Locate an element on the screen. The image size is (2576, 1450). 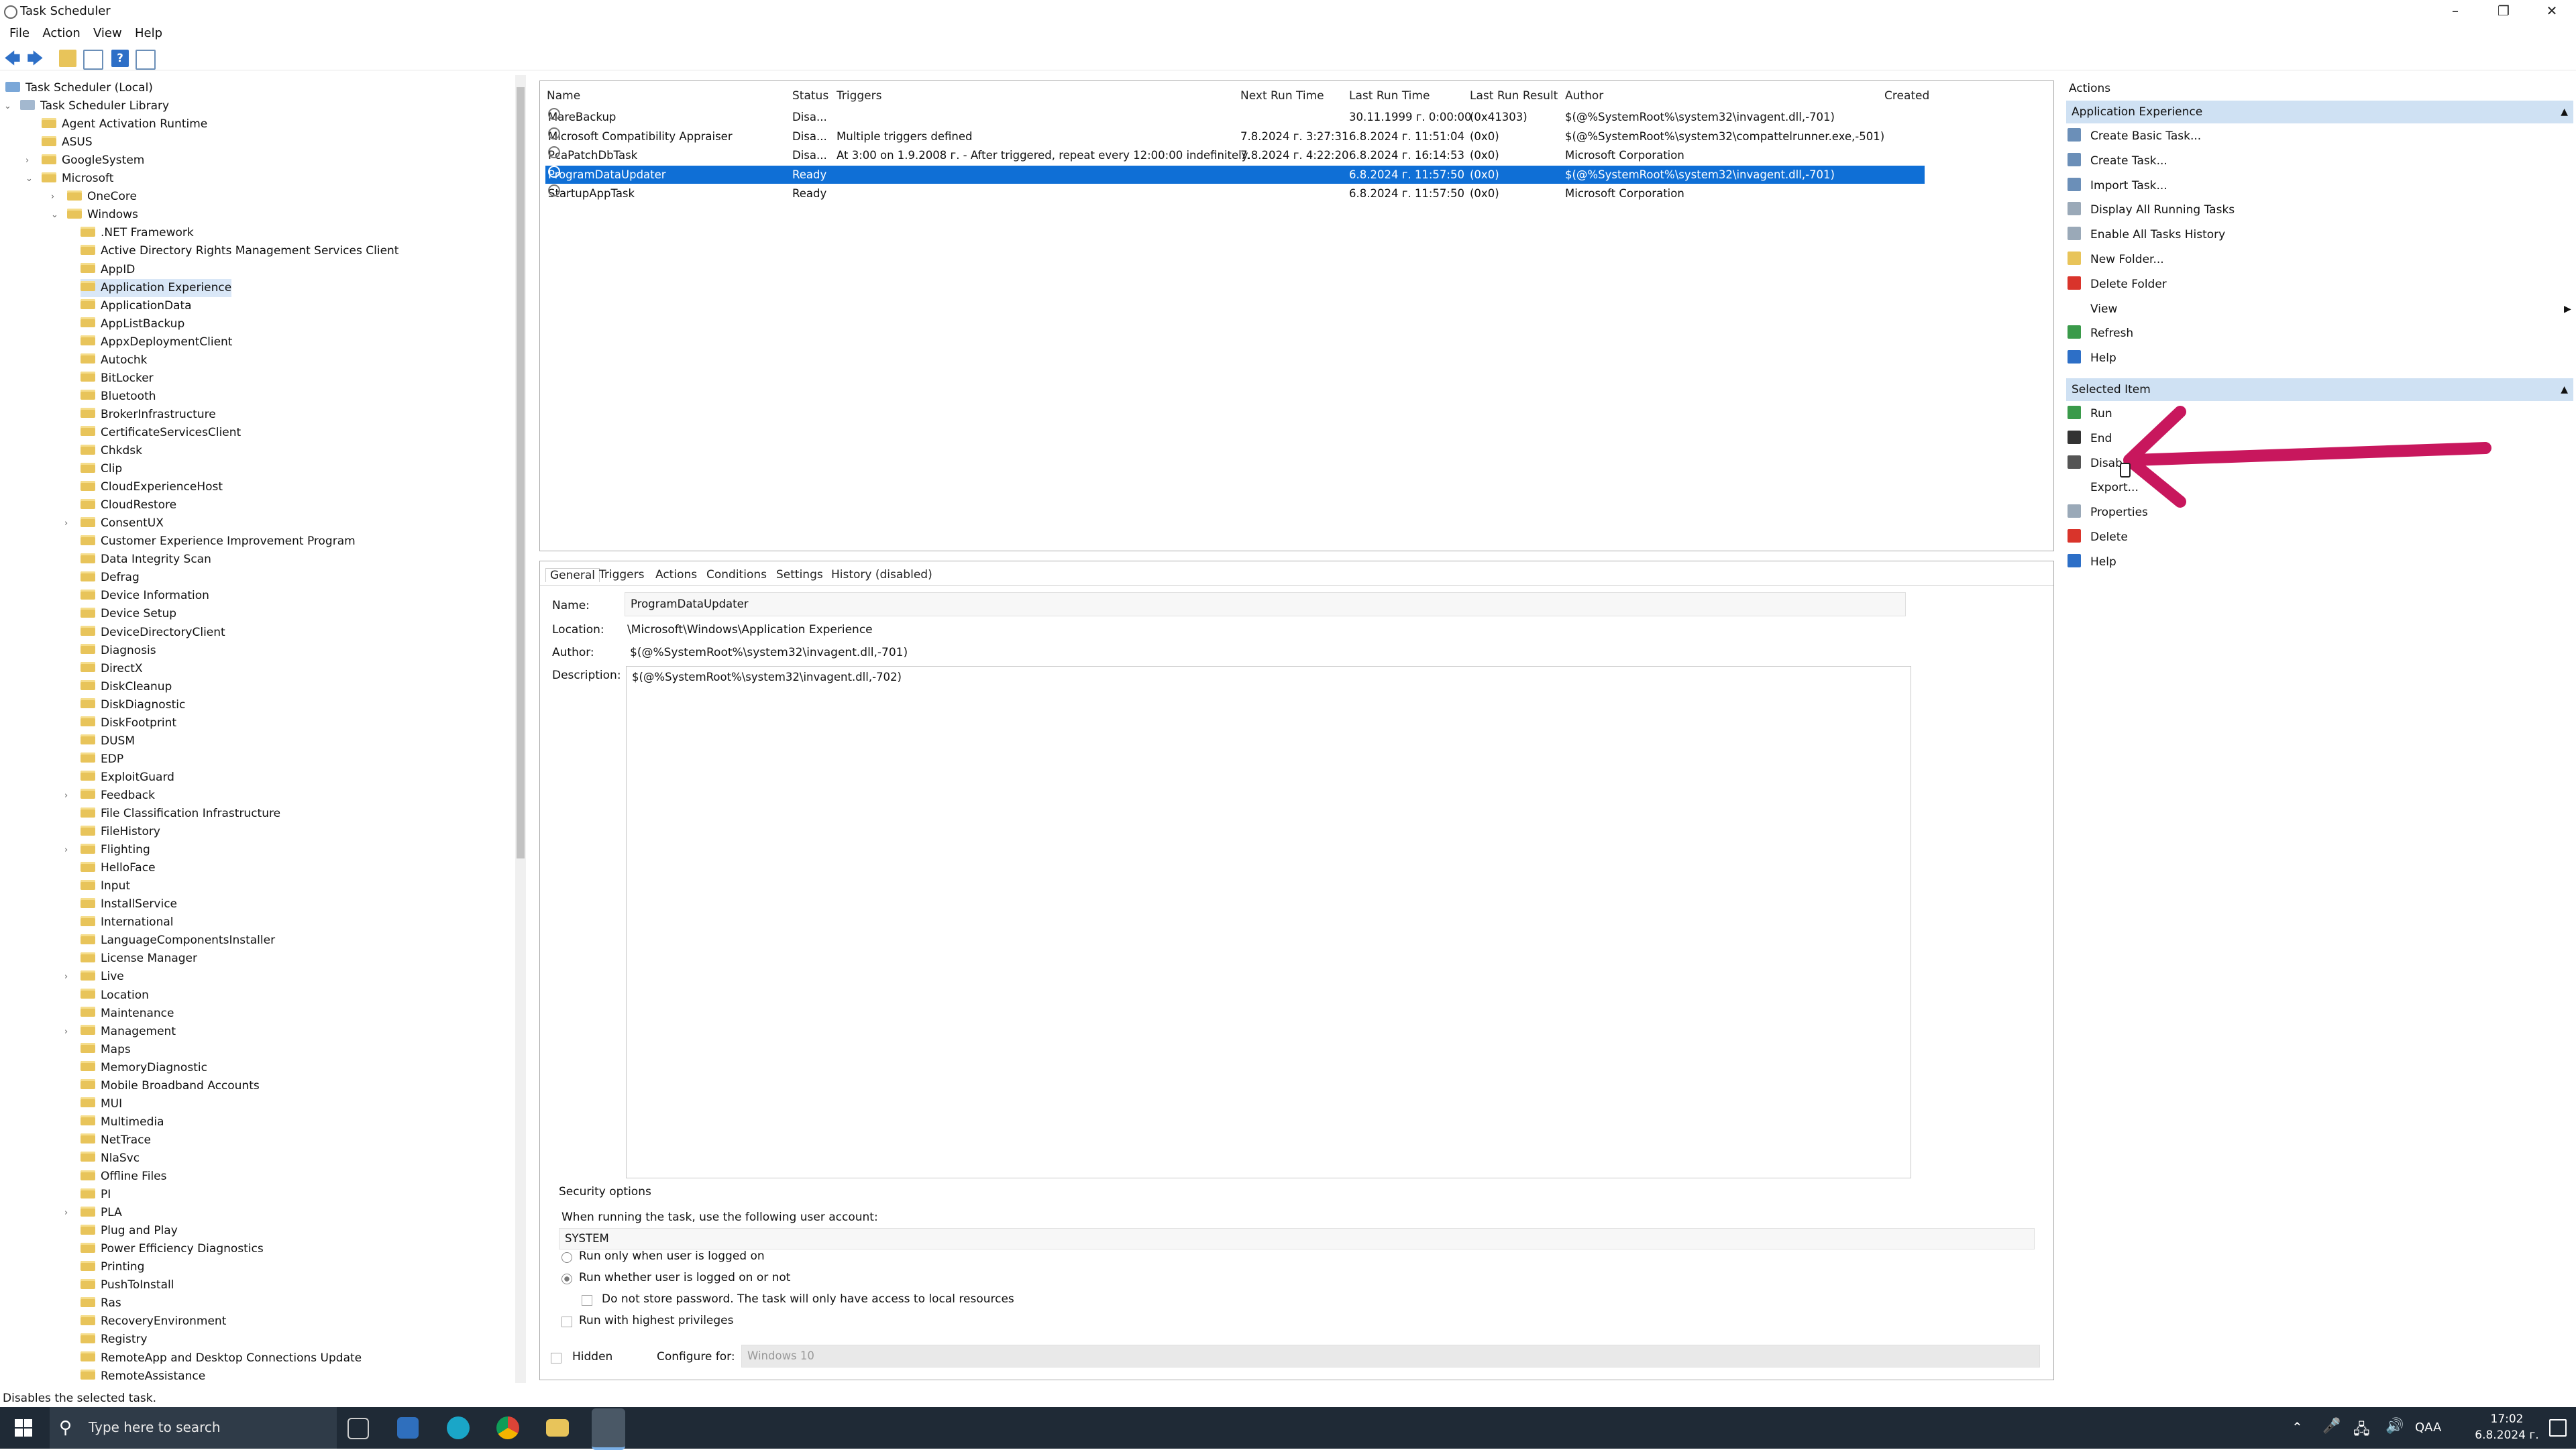
tab-conditions: Conditions is located at coordinates (736, 574).